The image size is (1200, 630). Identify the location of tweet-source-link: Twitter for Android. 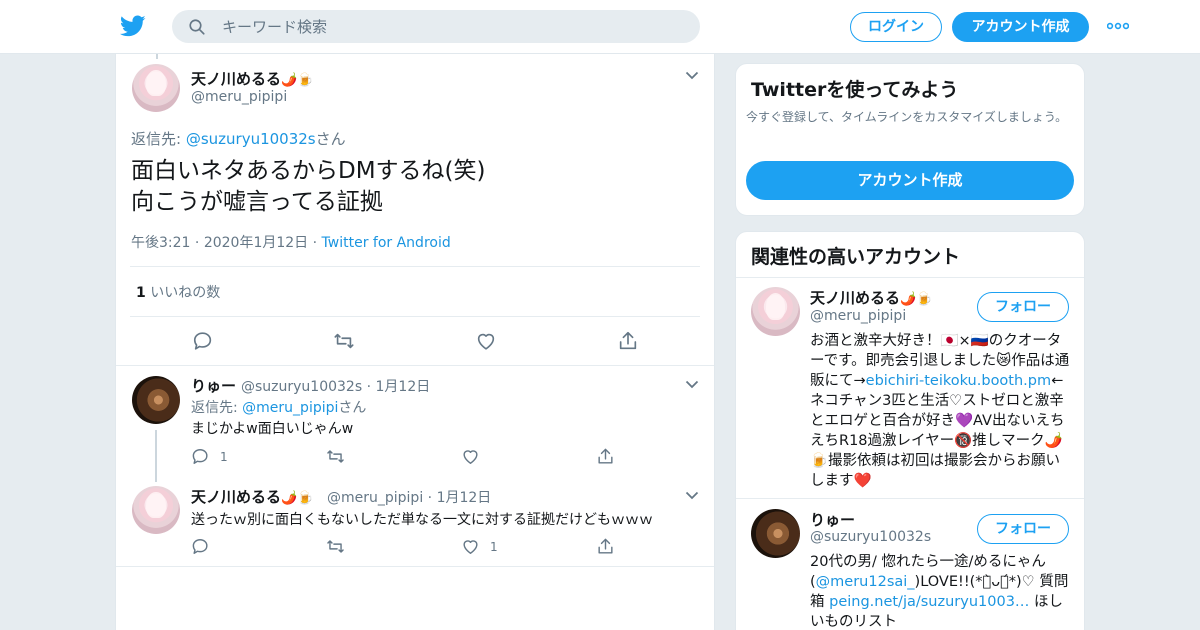
(386, 243).